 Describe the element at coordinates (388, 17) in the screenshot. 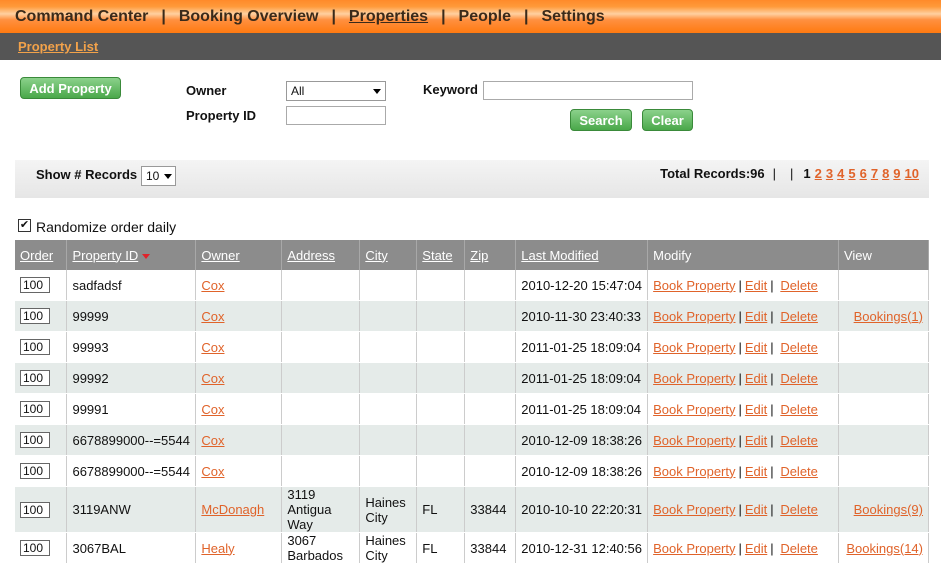

I see `nav-properties: Properties` at that location.